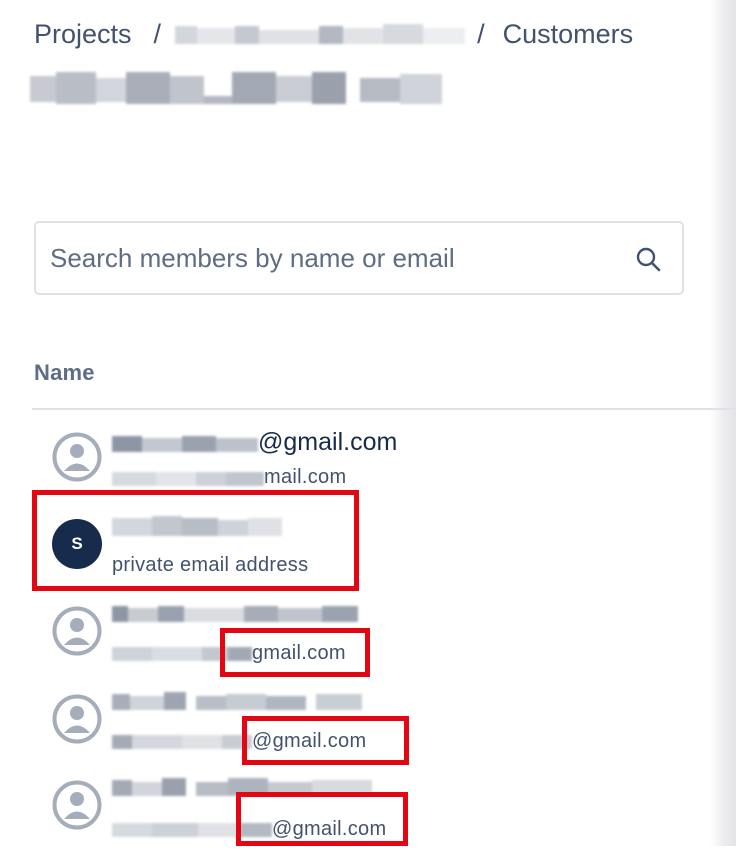 The width and height of the screenshot is (736, 852). I want to click on search-icon, so click(648, 259).